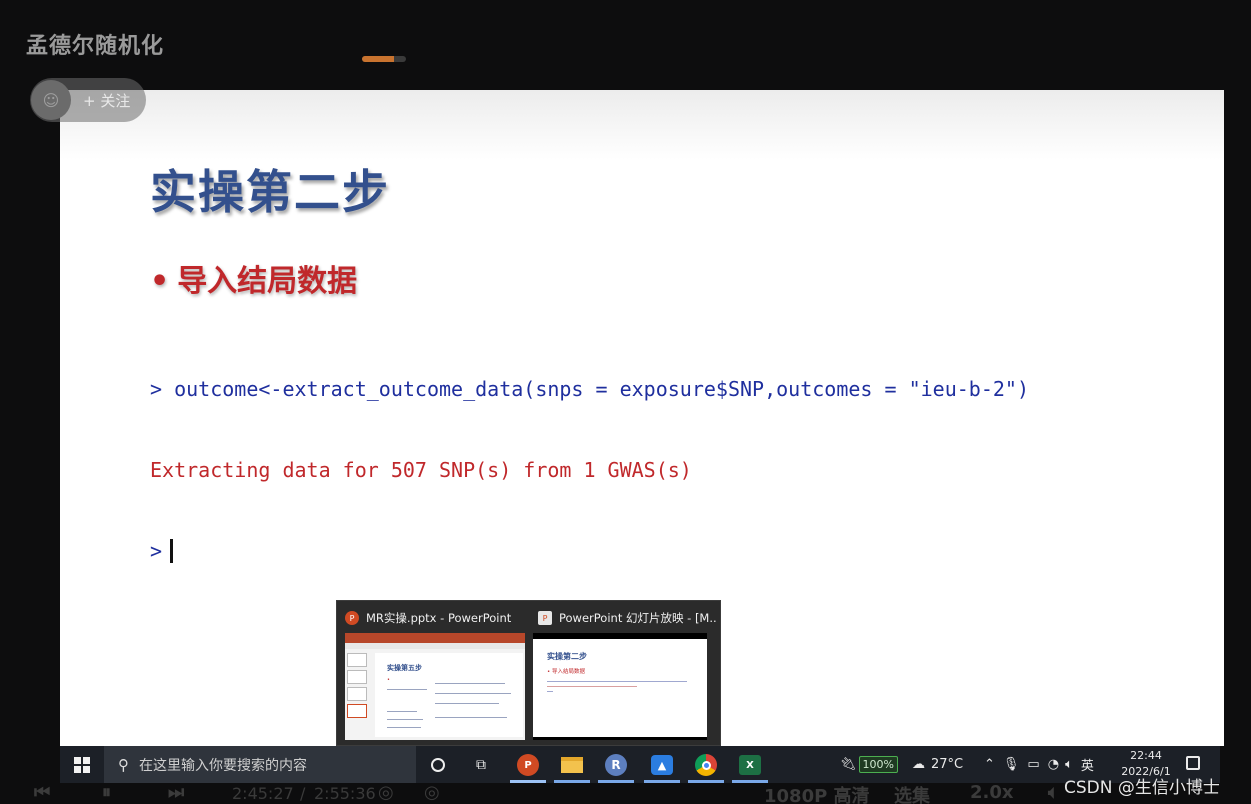  I want to click on top-progress-fill, so click(378, 59).